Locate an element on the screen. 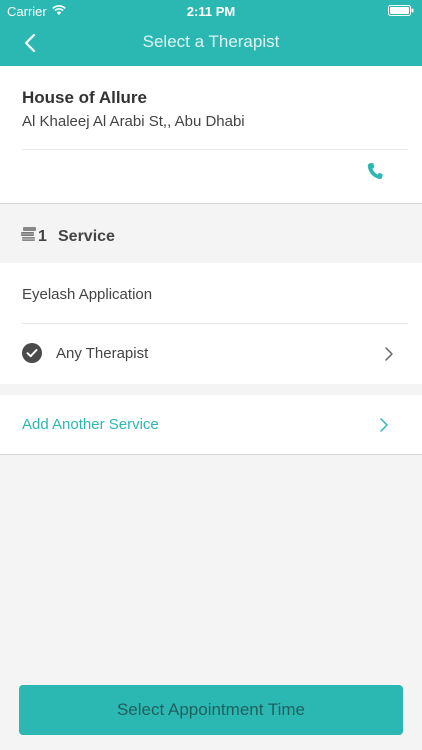  page-title: Select a Therapist is located at coordinates (211, 41).